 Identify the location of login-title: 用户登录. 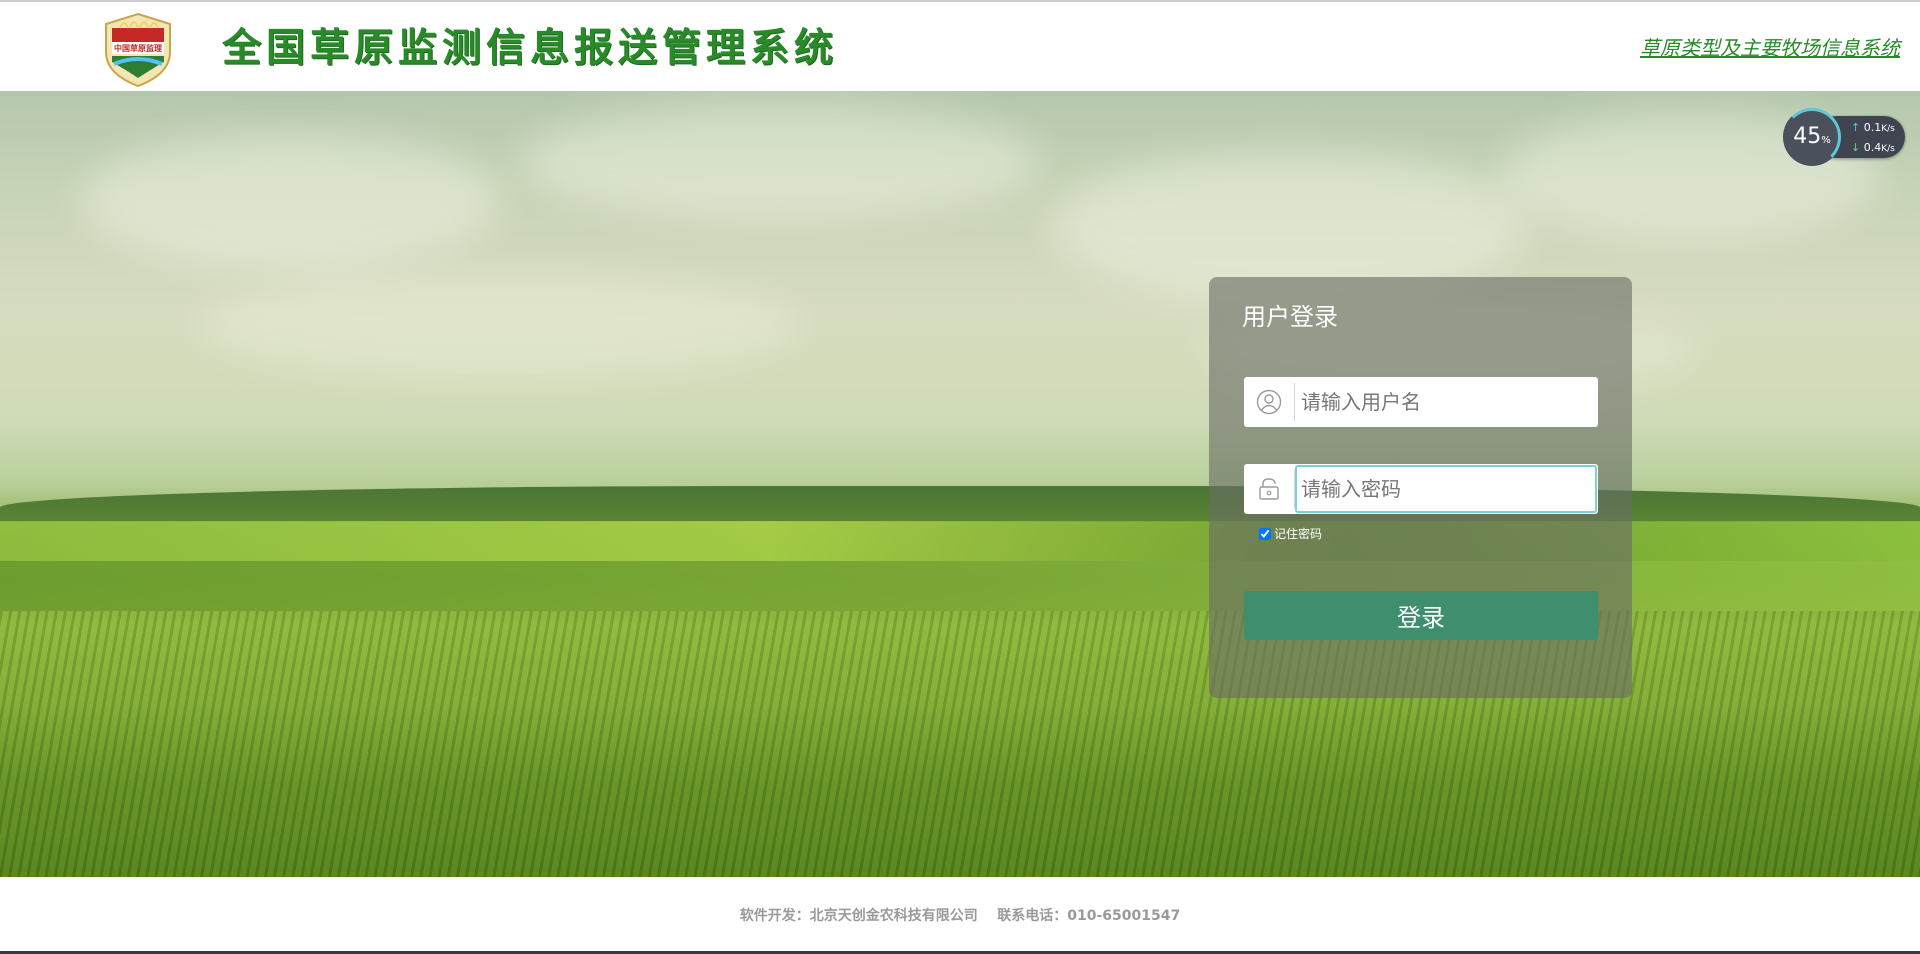
(1290, 317).